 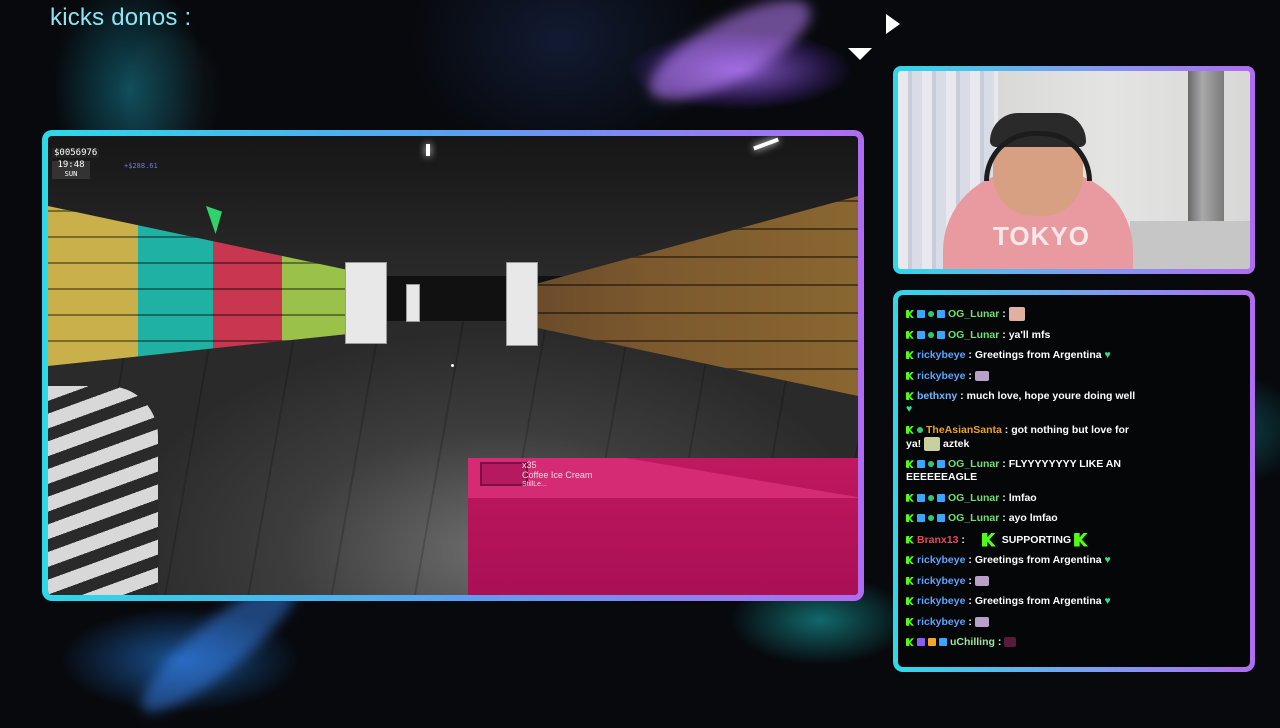 What do you see at coordinates (103, 490) in the screenshot?
I see `player-arm` at bounding box center [103, 490].